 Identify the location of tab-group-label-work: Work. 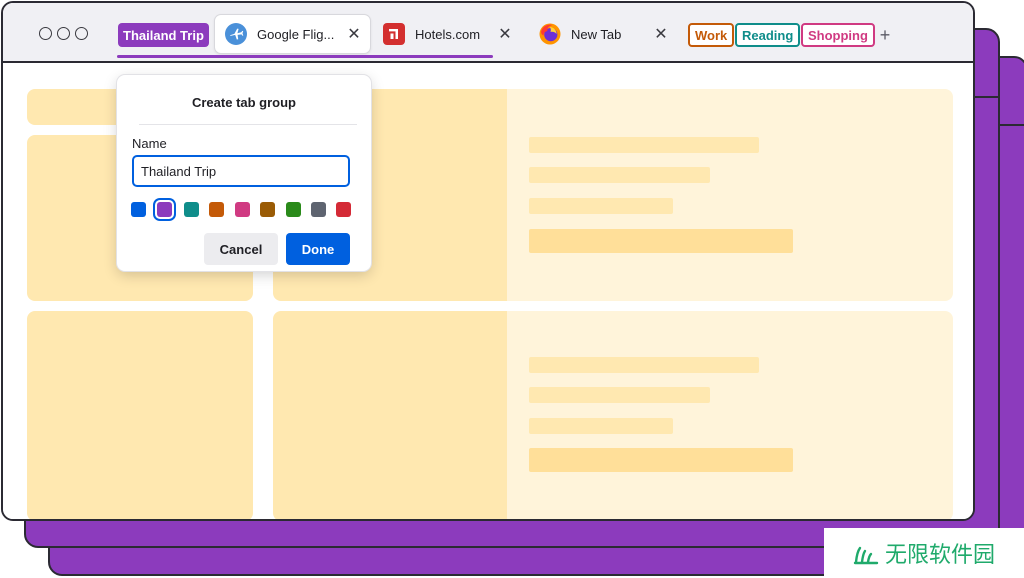
(711, 35).